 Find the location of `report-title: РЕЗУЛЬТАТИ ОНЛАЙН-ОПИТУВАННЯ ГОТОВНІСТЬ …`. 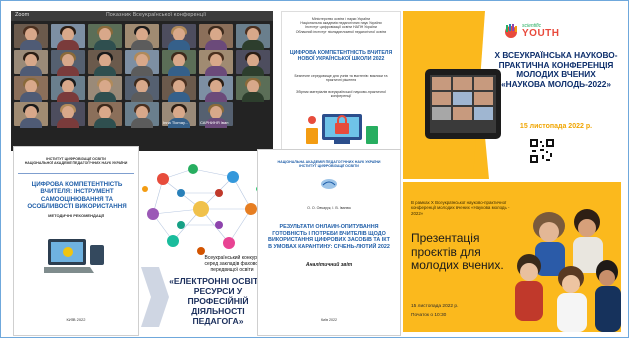

report-title: РЕЗУЛЬТАТИ ОНЛАЙН-ОПИТУВАННЯ ГОТОВНІСТЬ … is located at coordinates (329, 237).